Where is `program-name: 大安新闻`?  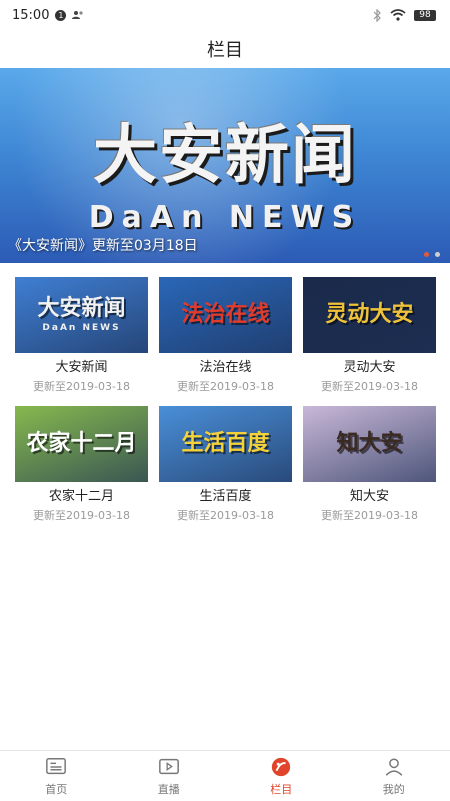 program-name: 大安新闻 is located at coordinates (81, 365).